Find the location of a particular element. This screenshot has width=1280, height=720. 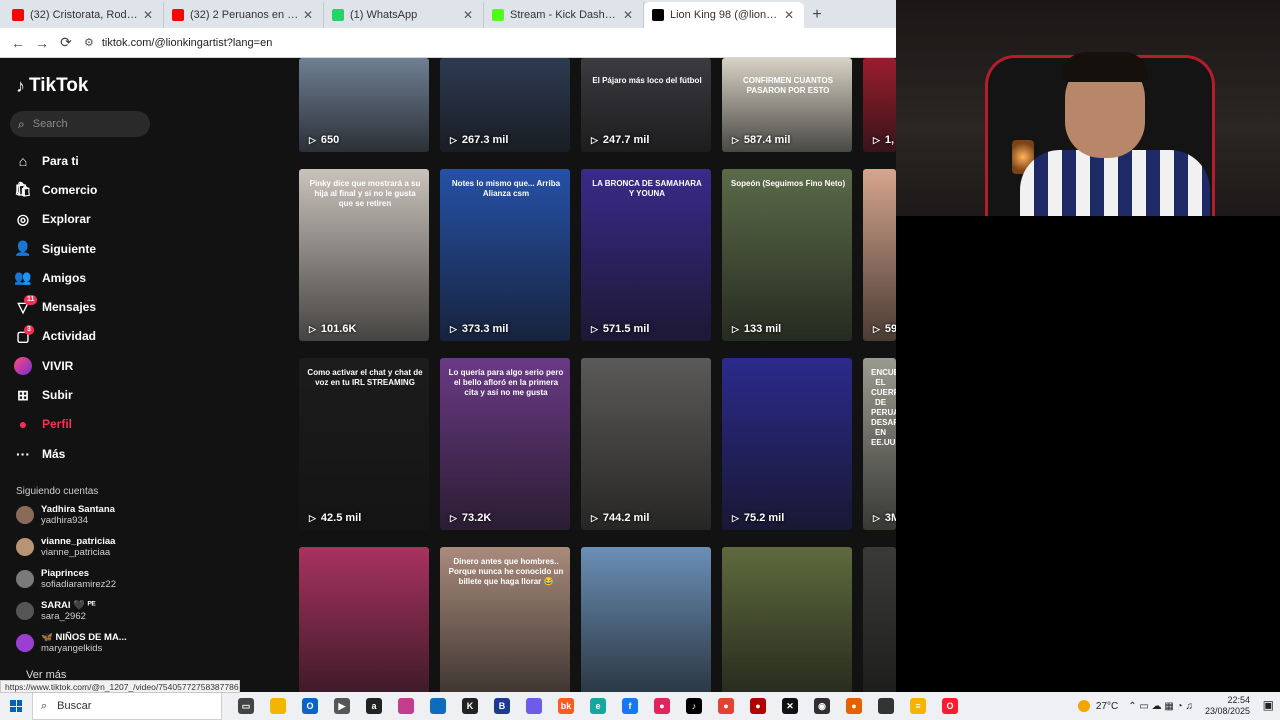

copilot-icon is located at coordinates (534, 706).